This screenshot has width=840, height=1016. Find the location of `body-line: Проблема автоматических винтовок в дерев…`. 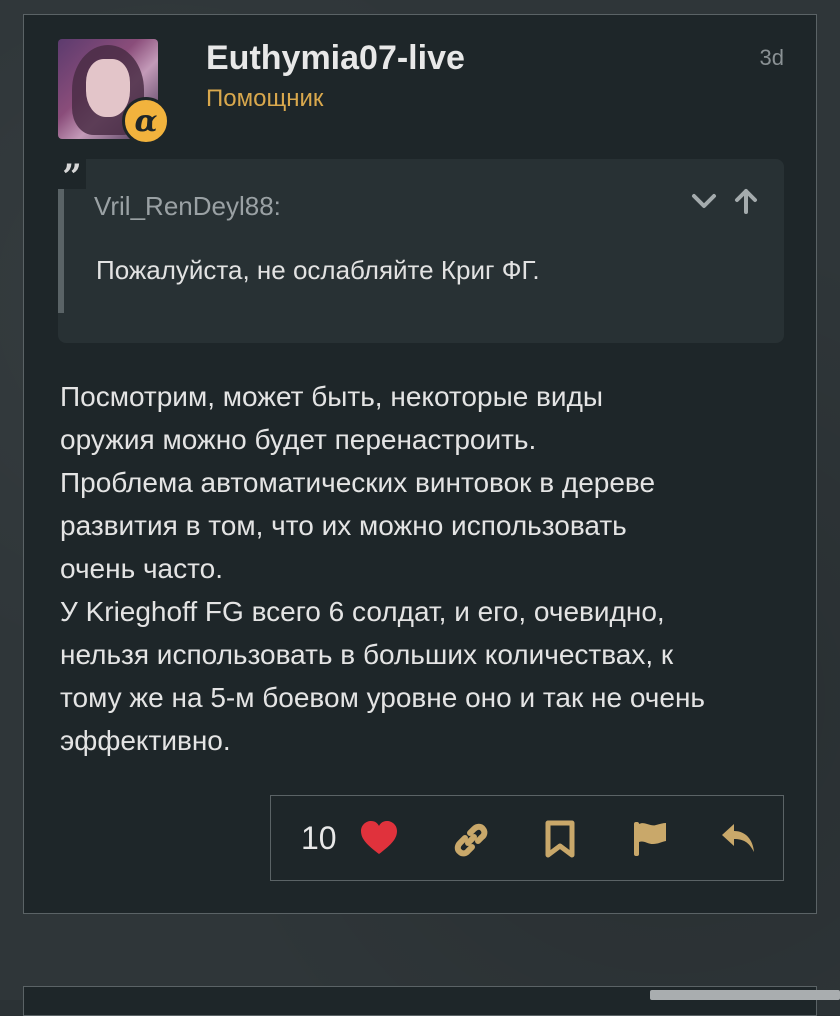

body-line: Проблема автоматических винтовок в дерев… is located at coordinates (358, 482).